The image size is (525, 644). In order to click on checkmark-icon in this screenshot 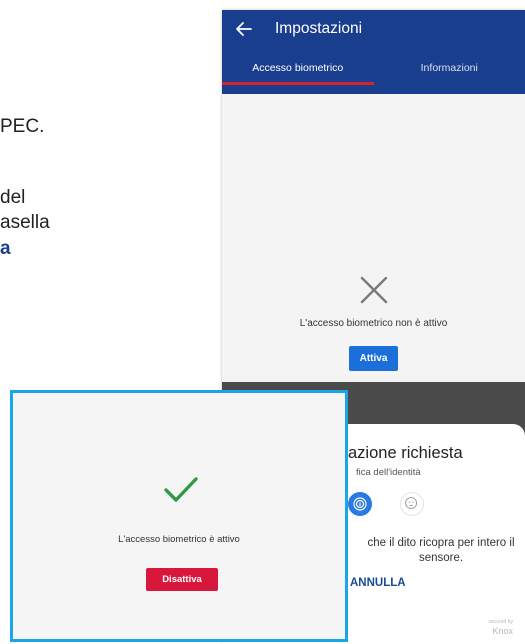, I will do `click(181, 489)`.